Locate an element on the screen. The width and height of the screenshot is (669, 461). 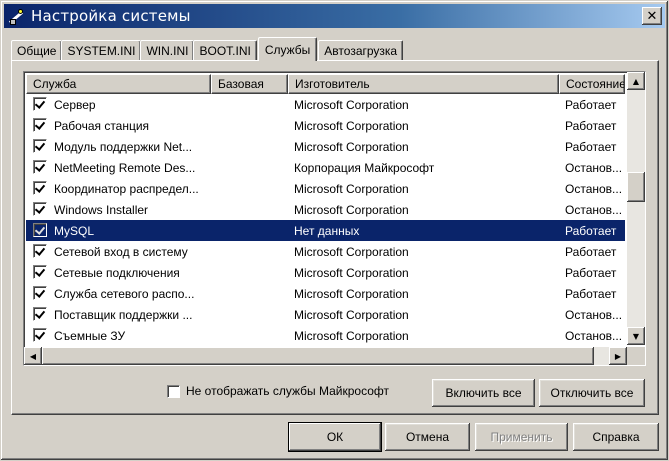
tab-services: Службы is located at coordinates (287, 49).